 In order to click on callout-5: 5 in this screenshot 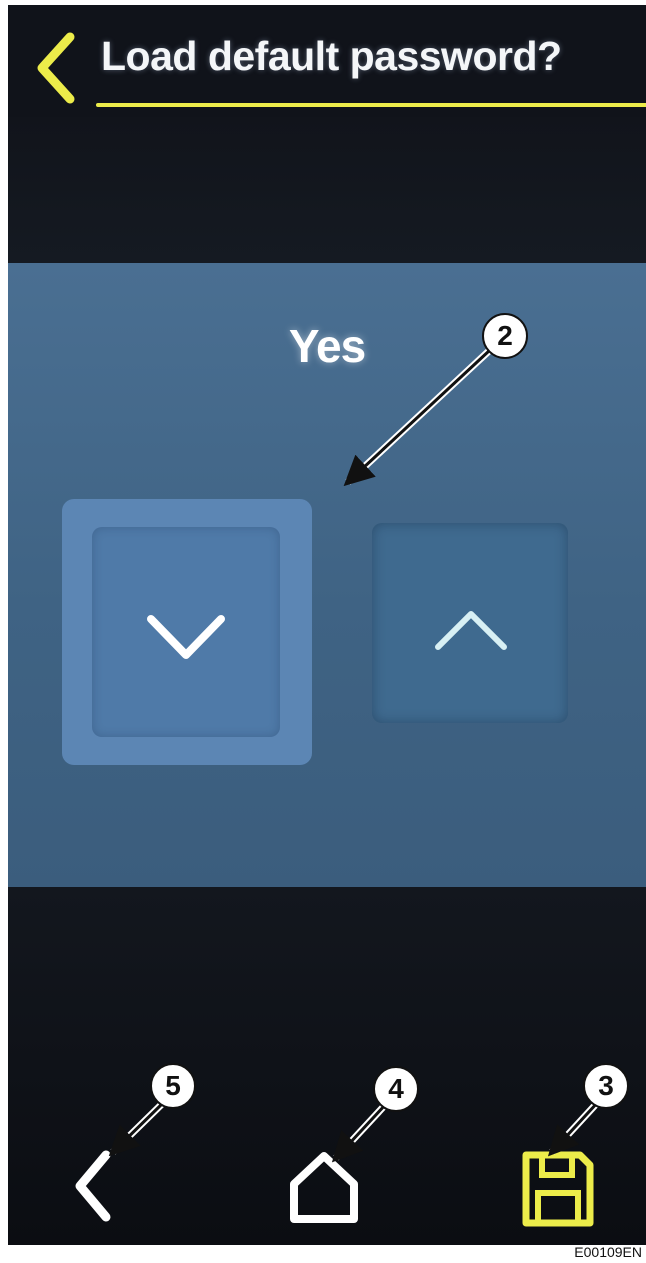, I will do `click(173, 1086)`.